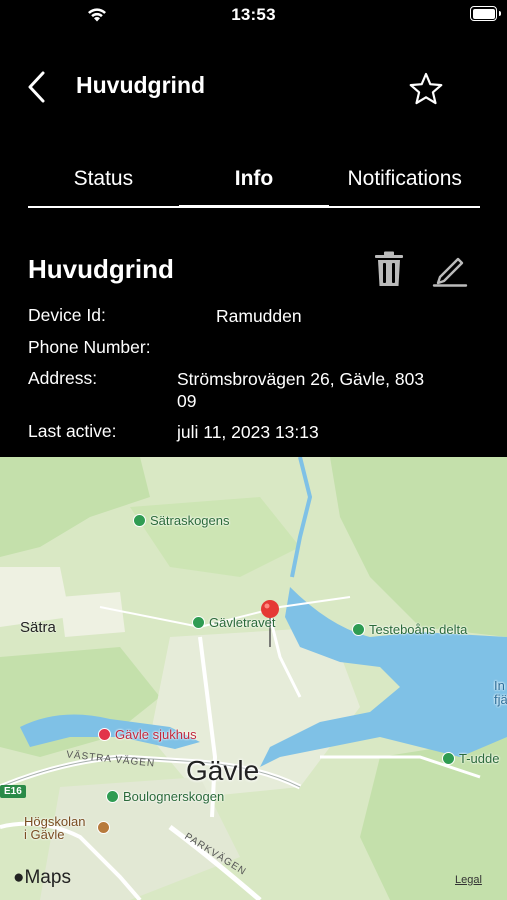 Image resolution: width=507 pixels, height=900 pixels. Describe the element at coordinates (104, 734) in the screenshot. I see `hospital-icon` at that location.